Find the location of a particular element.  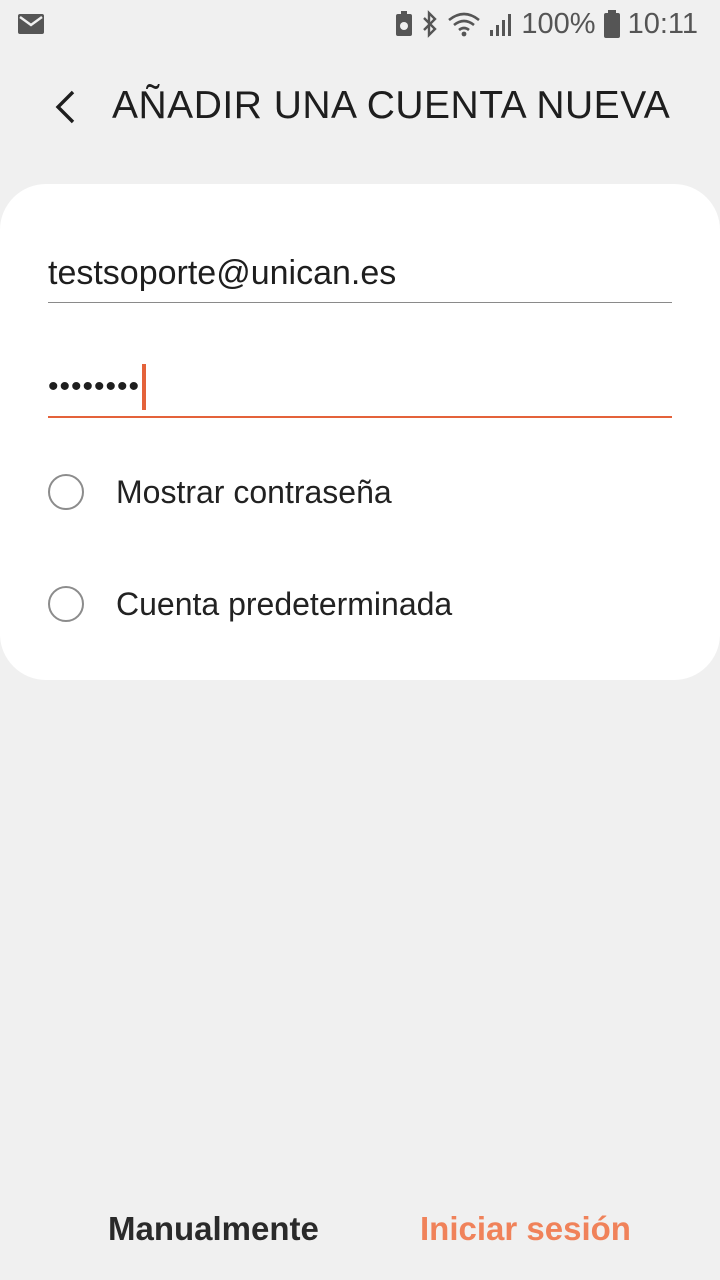

battery-percent: 100% is located at coordinates (558, 23).